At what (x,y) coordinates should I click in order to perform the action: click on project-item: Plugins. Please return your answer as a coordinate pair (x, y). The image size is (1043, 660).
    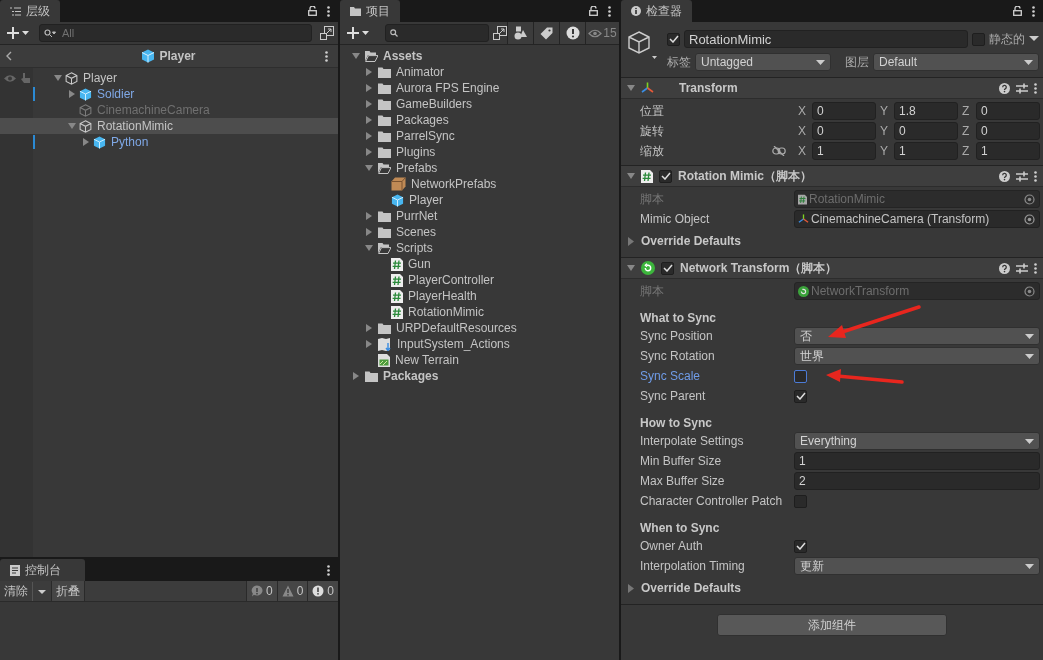
    Looking at the image, I should click on (479, 152).